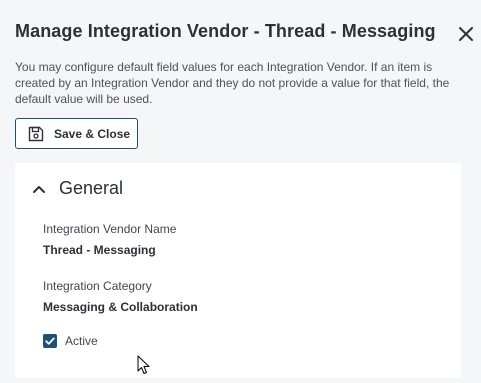 This screenshot has width=481, height=383. Describe the element at coordinates (238, 189) in the screenshot. I see `general-section-header: General` at that location.